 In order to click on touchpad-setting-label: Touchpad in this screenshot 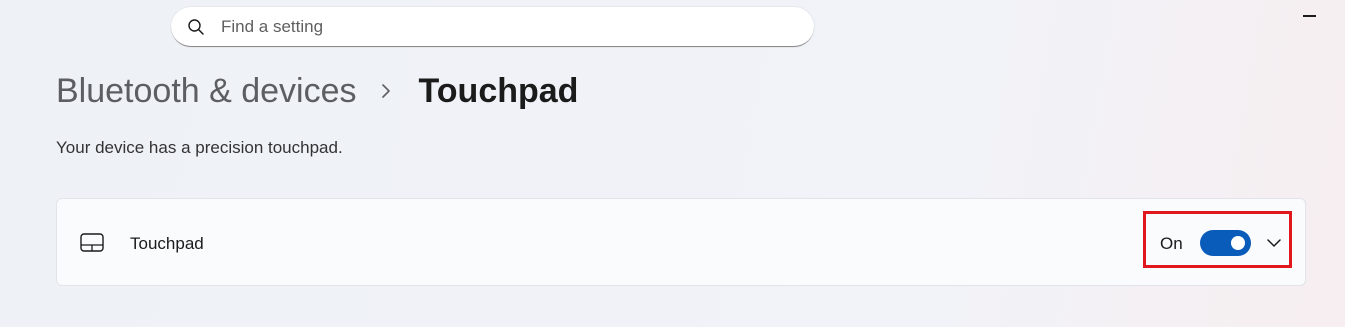, I will do `click(167, 243)`.